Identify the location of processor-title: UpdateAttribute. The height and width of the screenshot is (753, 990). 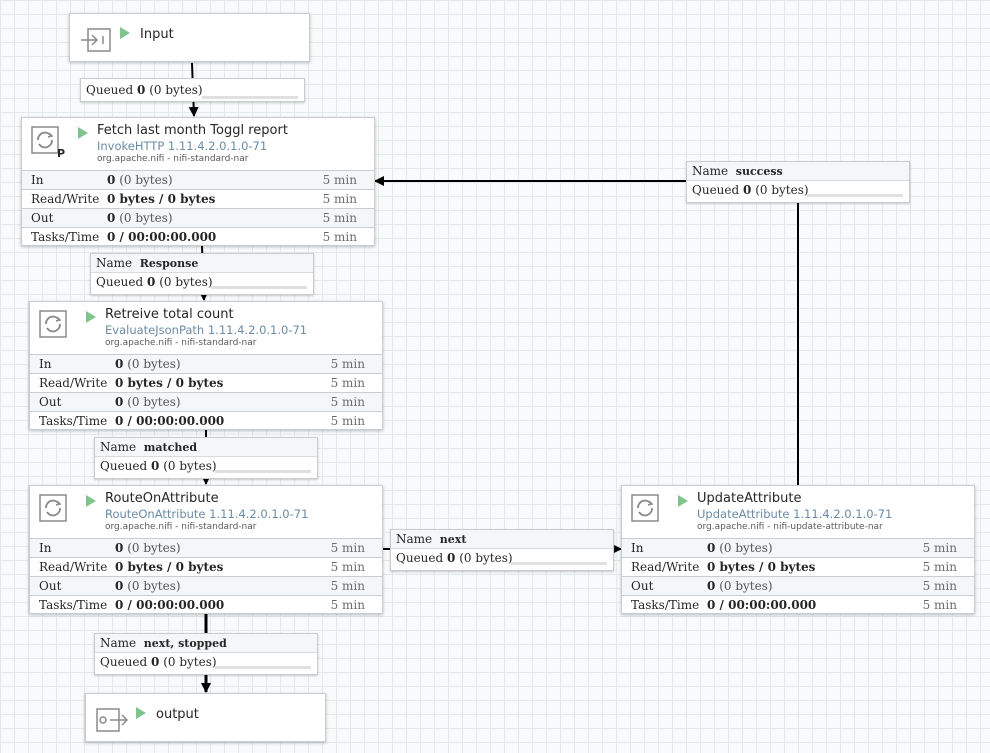
(749, 498).